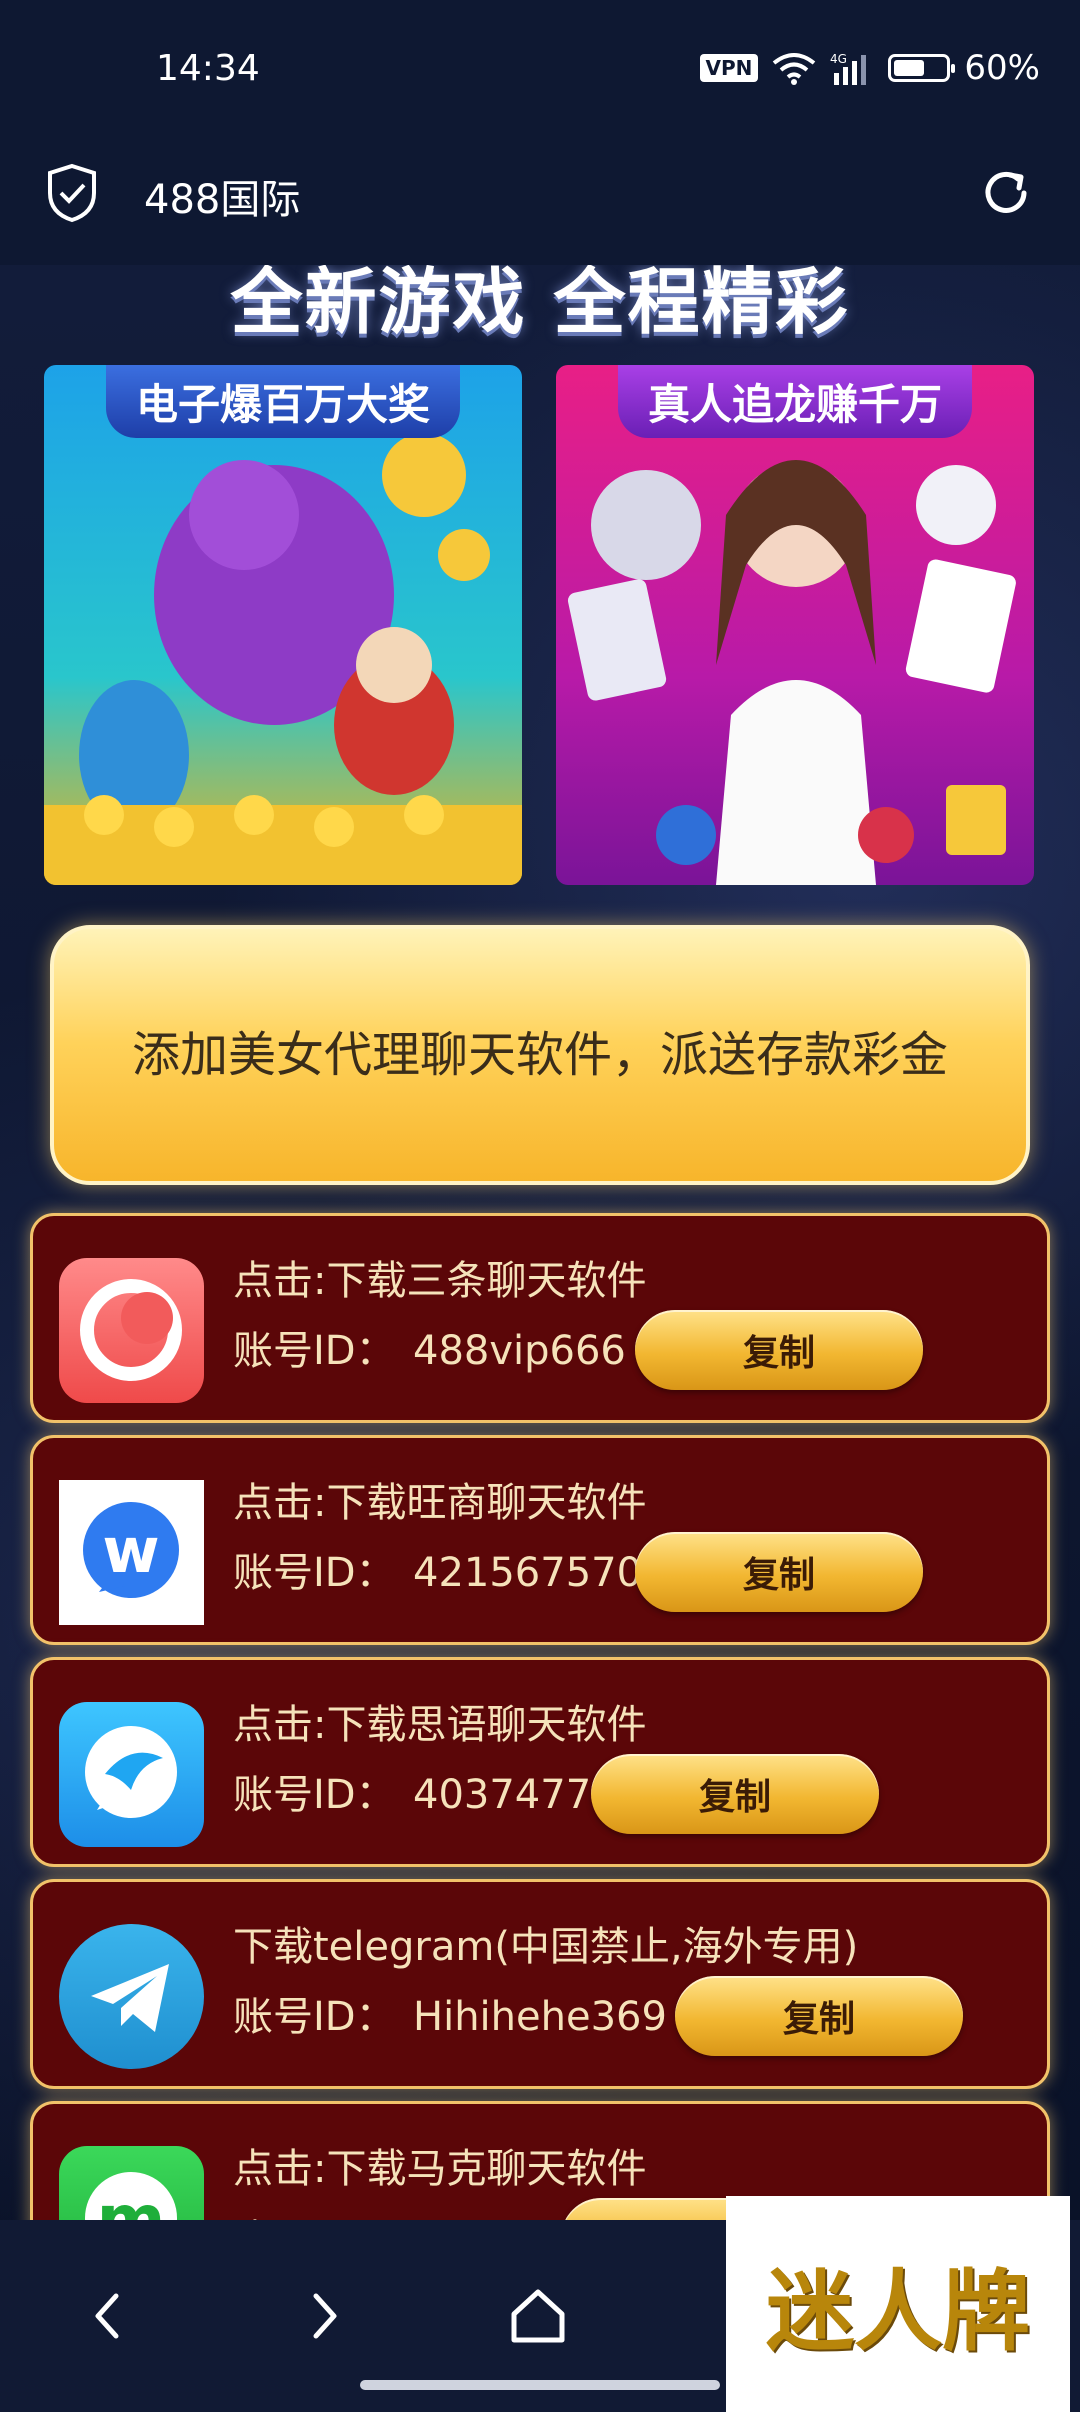  What do you see at coordinates (540, 200) in the screenshot?
I see `browser-toolbar: 488国际` at bounding box center [540, 200].